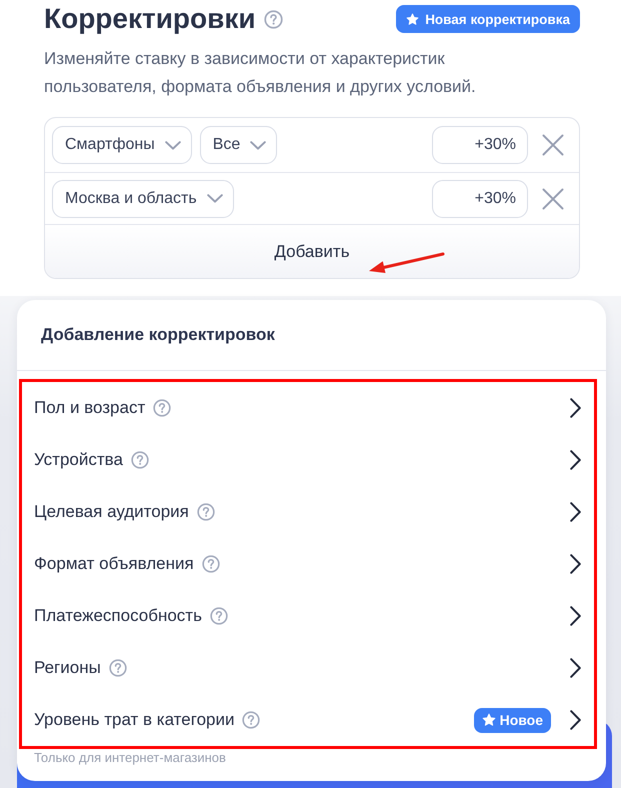 Image resolution: width=621 pixels, height=788 pixels. I want to click on page-description: Изменяйте ставку в зависимости от характеристик пользователя, формата объявления и других условий., so click(260, 73).